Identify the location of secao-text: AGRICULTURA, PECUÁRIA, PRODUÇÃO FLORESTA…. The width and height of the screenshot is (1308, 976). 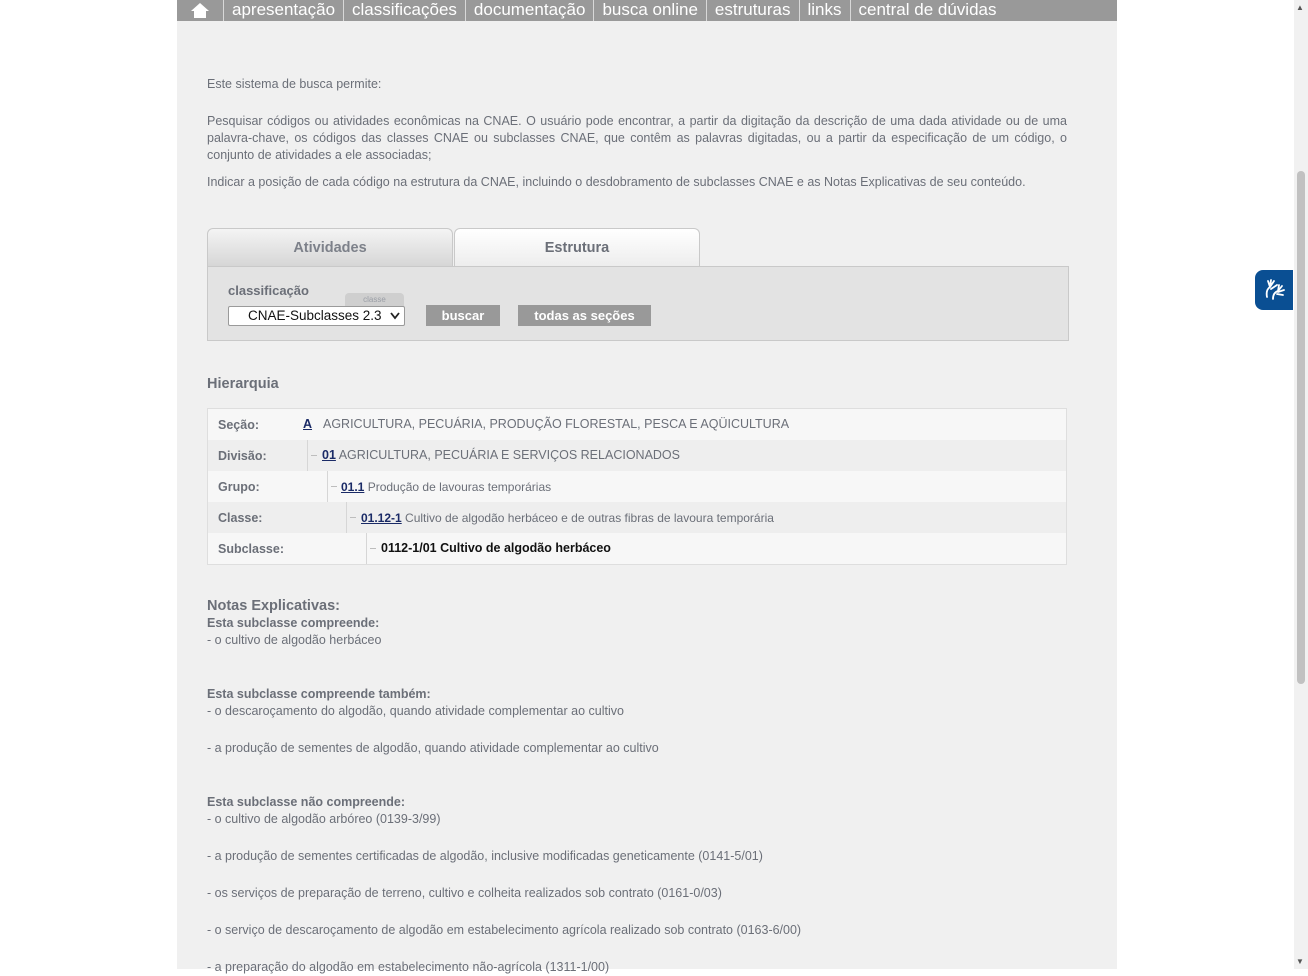
(556, 424).